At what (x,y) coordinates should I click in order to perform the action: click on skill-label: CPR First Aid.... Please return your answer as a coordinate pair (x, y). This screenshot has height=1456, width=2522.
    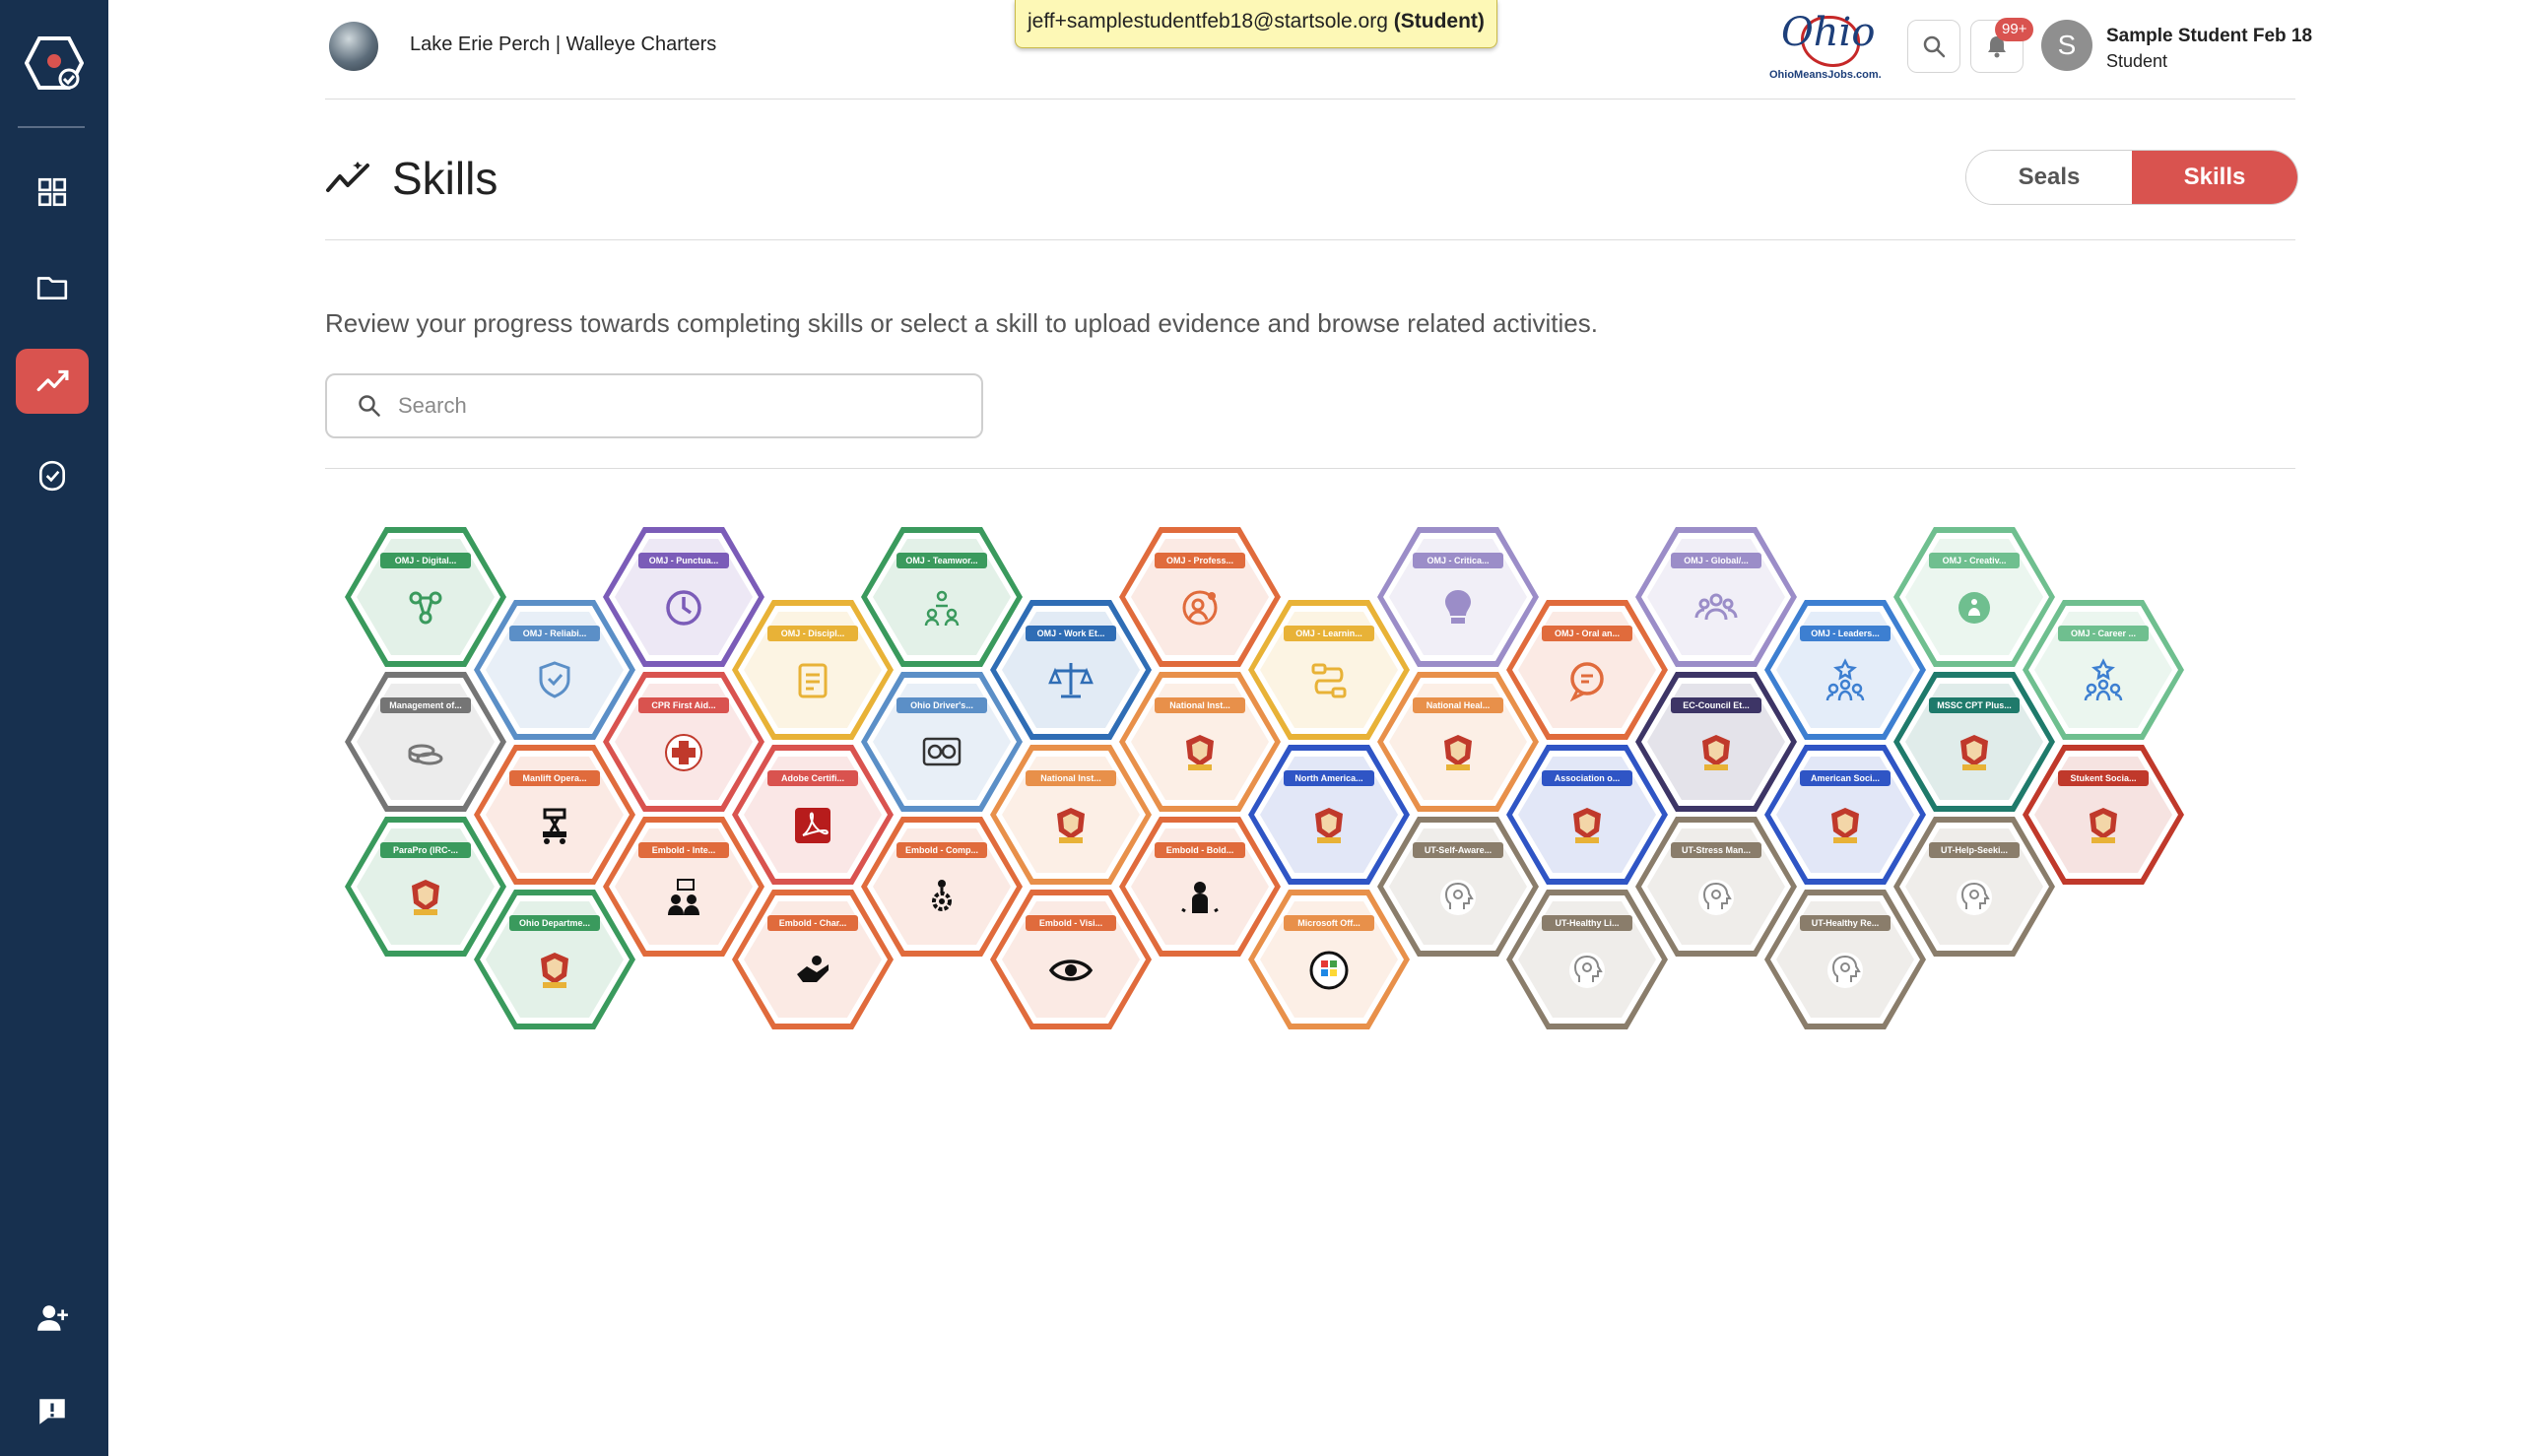
    Looking at the image, I should click on (683, 705).